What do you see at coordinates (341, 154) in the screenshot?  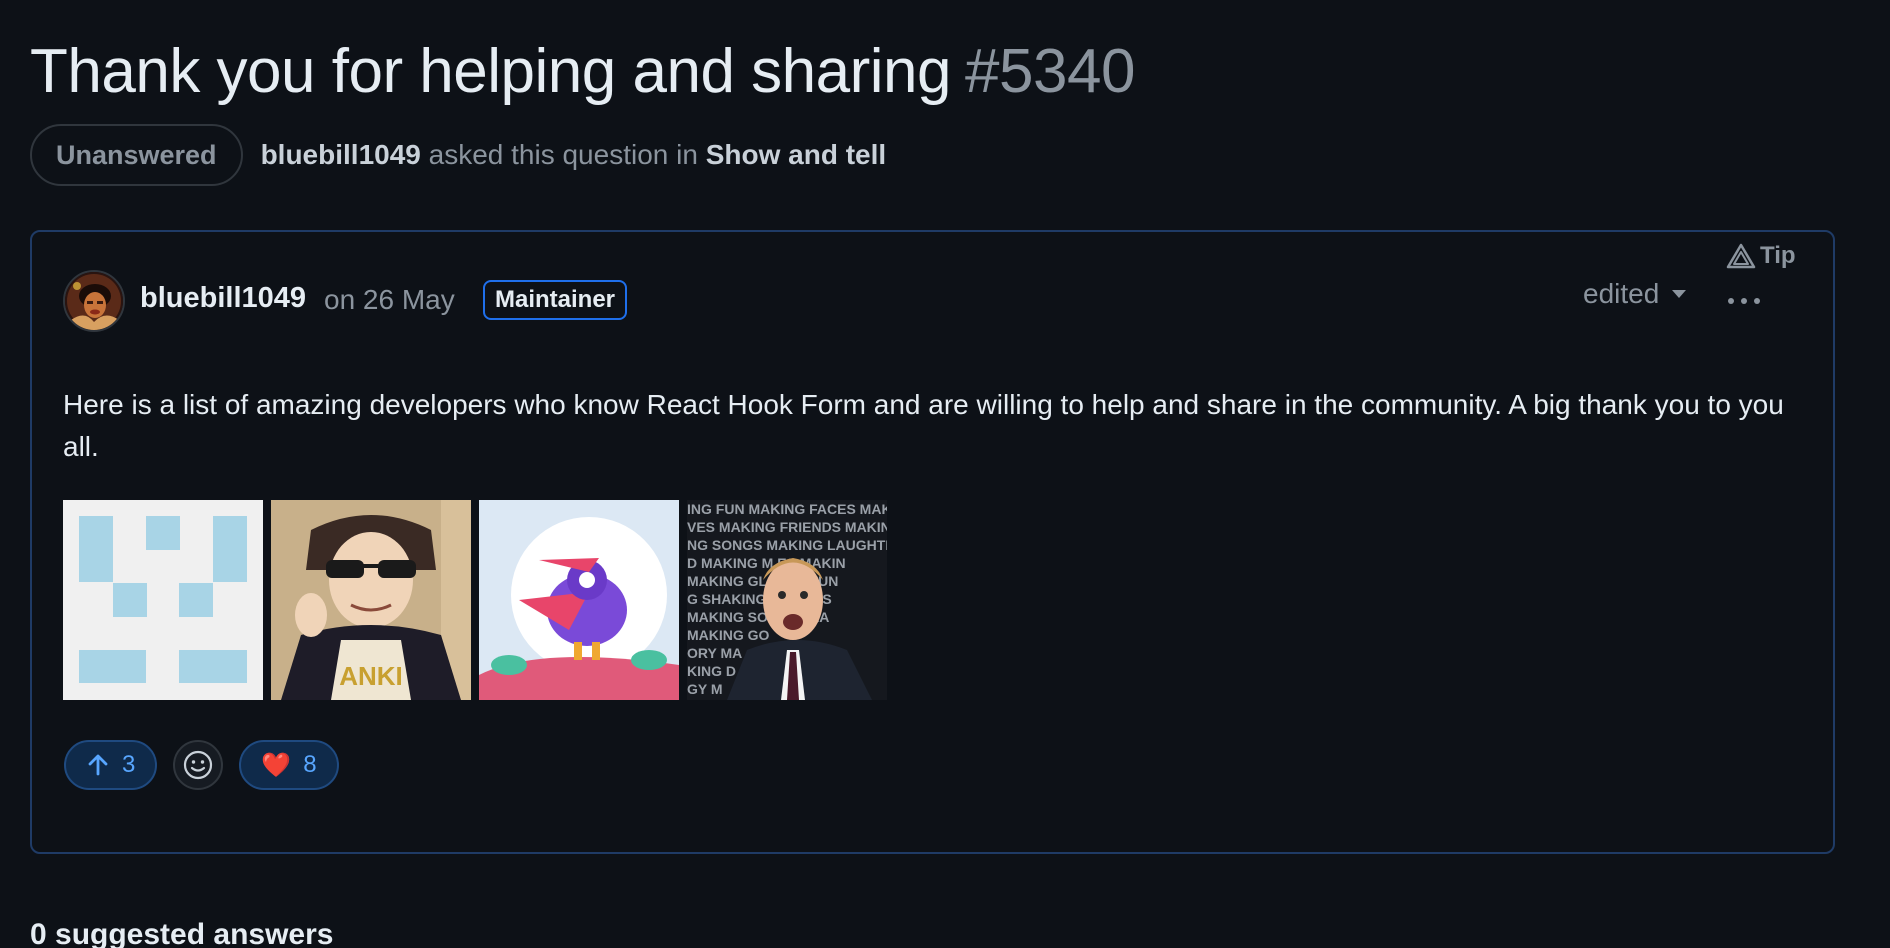 I see `asker-link: bluebill1049` at bounding box center [341, 154].